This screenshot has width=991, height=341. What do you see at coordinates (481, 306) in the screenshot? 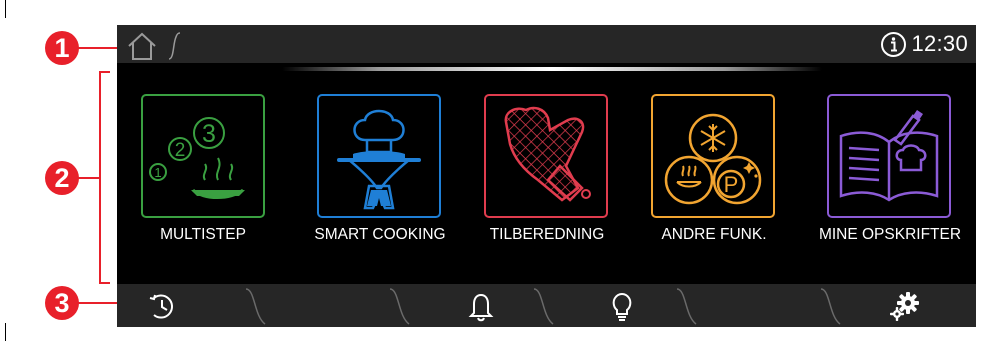
I see `bell-icon` at bounding box center [481, 306].